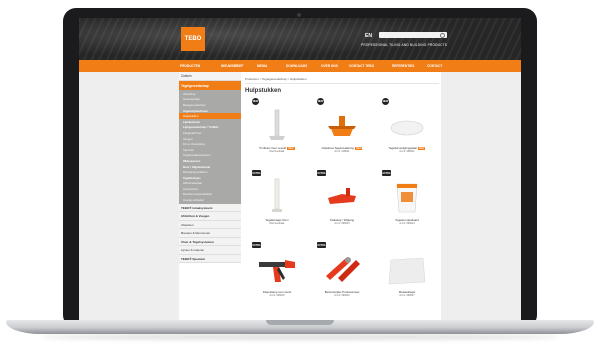 Image resolution: width=600 pixels, height=346 pixels. I want to click on sidebar-lower-item: Afdichten & Voegen, so click(210, 216).